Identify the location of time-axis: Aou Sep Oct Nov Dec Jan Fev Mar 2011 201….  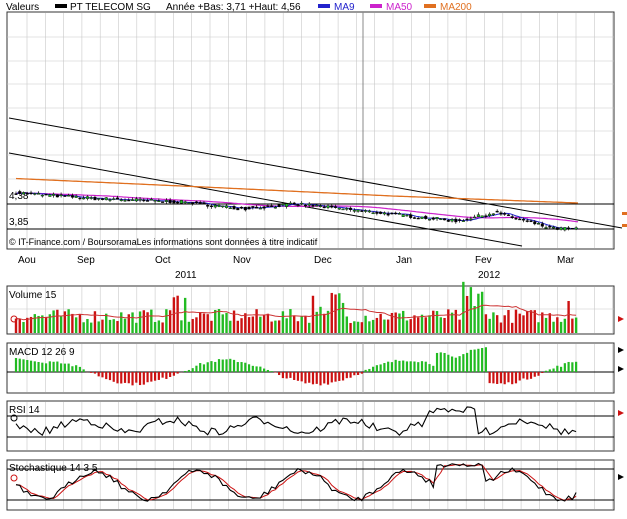
(296, 268).